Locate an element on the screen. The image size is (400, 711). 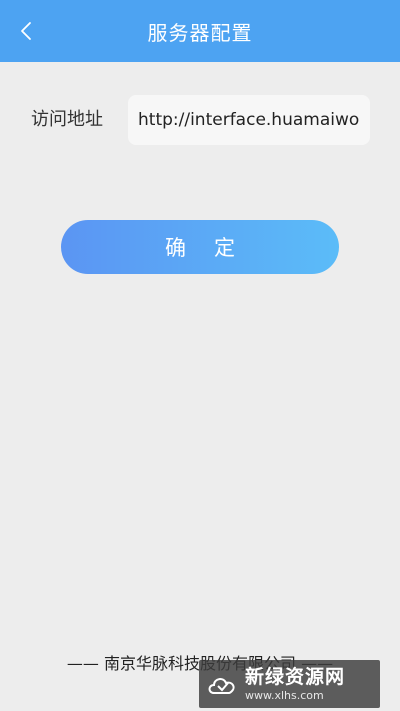
watermark-overlay: 新绿资源网 www.xlhs.com is located at coordinates (289, 684).